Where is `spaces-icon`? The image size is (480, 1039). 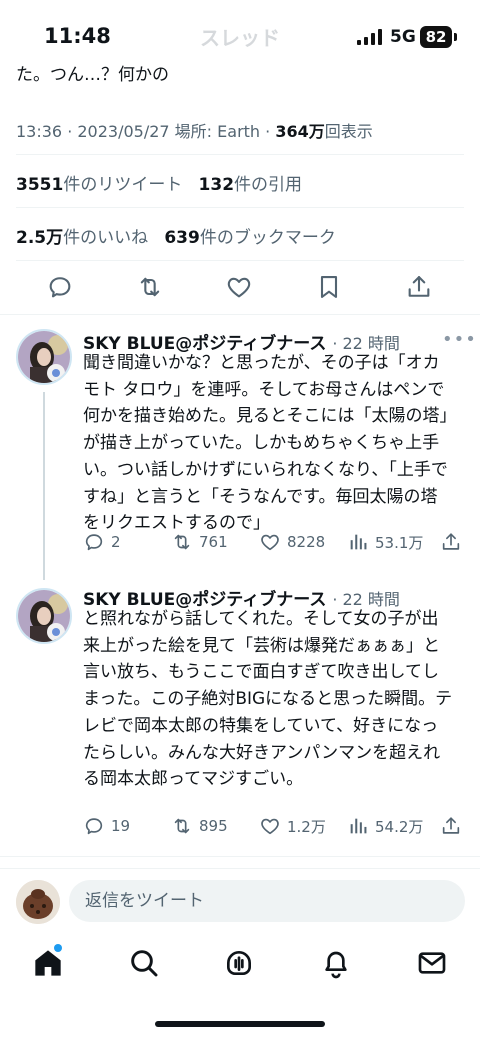
spaces-icon is located at coordinates (239, 963).